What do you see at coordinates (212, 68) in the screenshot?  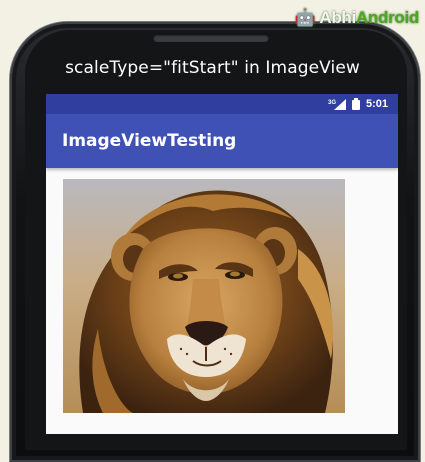 I see `caption-title: scaleType="fitStart" in ImageView` at bounding box center [212, 68].